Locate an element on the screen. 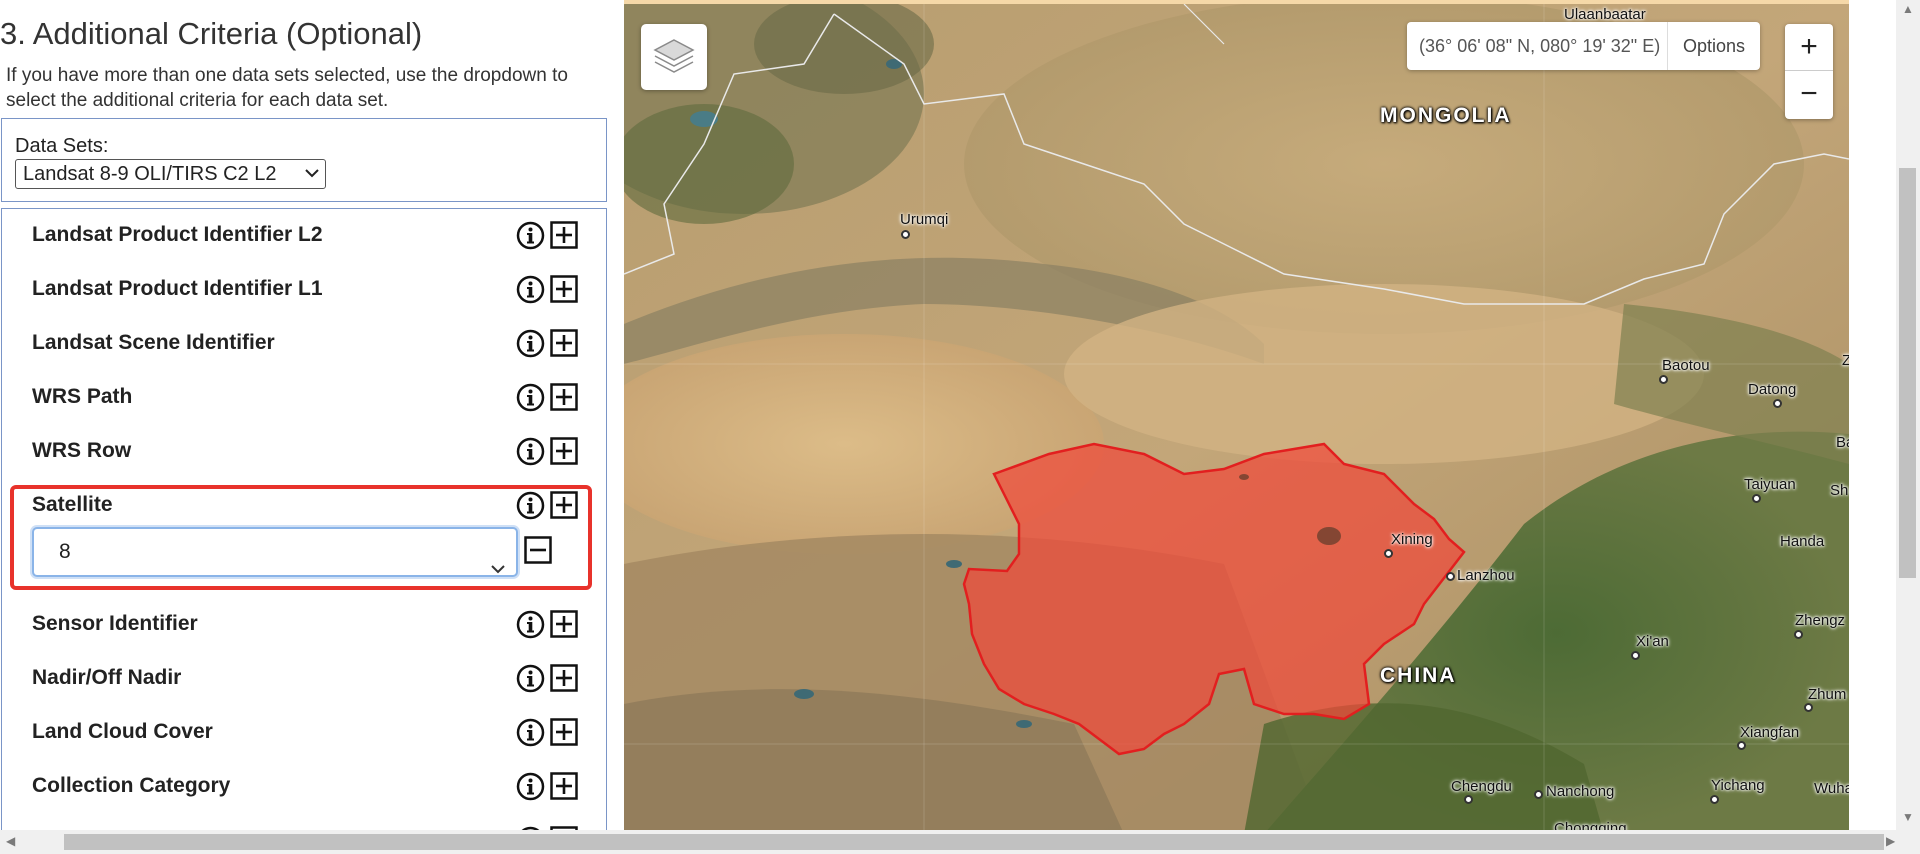  vertical-scrollbar: ▲ ▼ is located at coordinates (1908, 415).